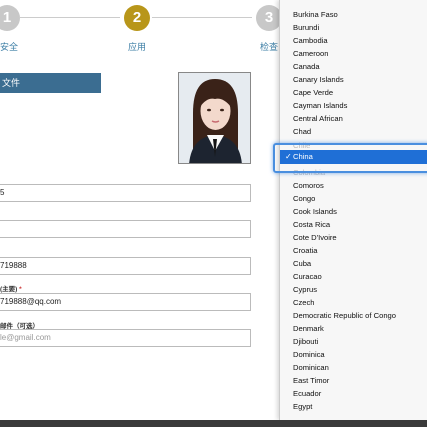 The width and height of the screenshot is (427, 427). What do you see at coordinates (304, 302) in the screenshot?
I see `dropdown-option-label: Czech` at bounding box center [304, 302].